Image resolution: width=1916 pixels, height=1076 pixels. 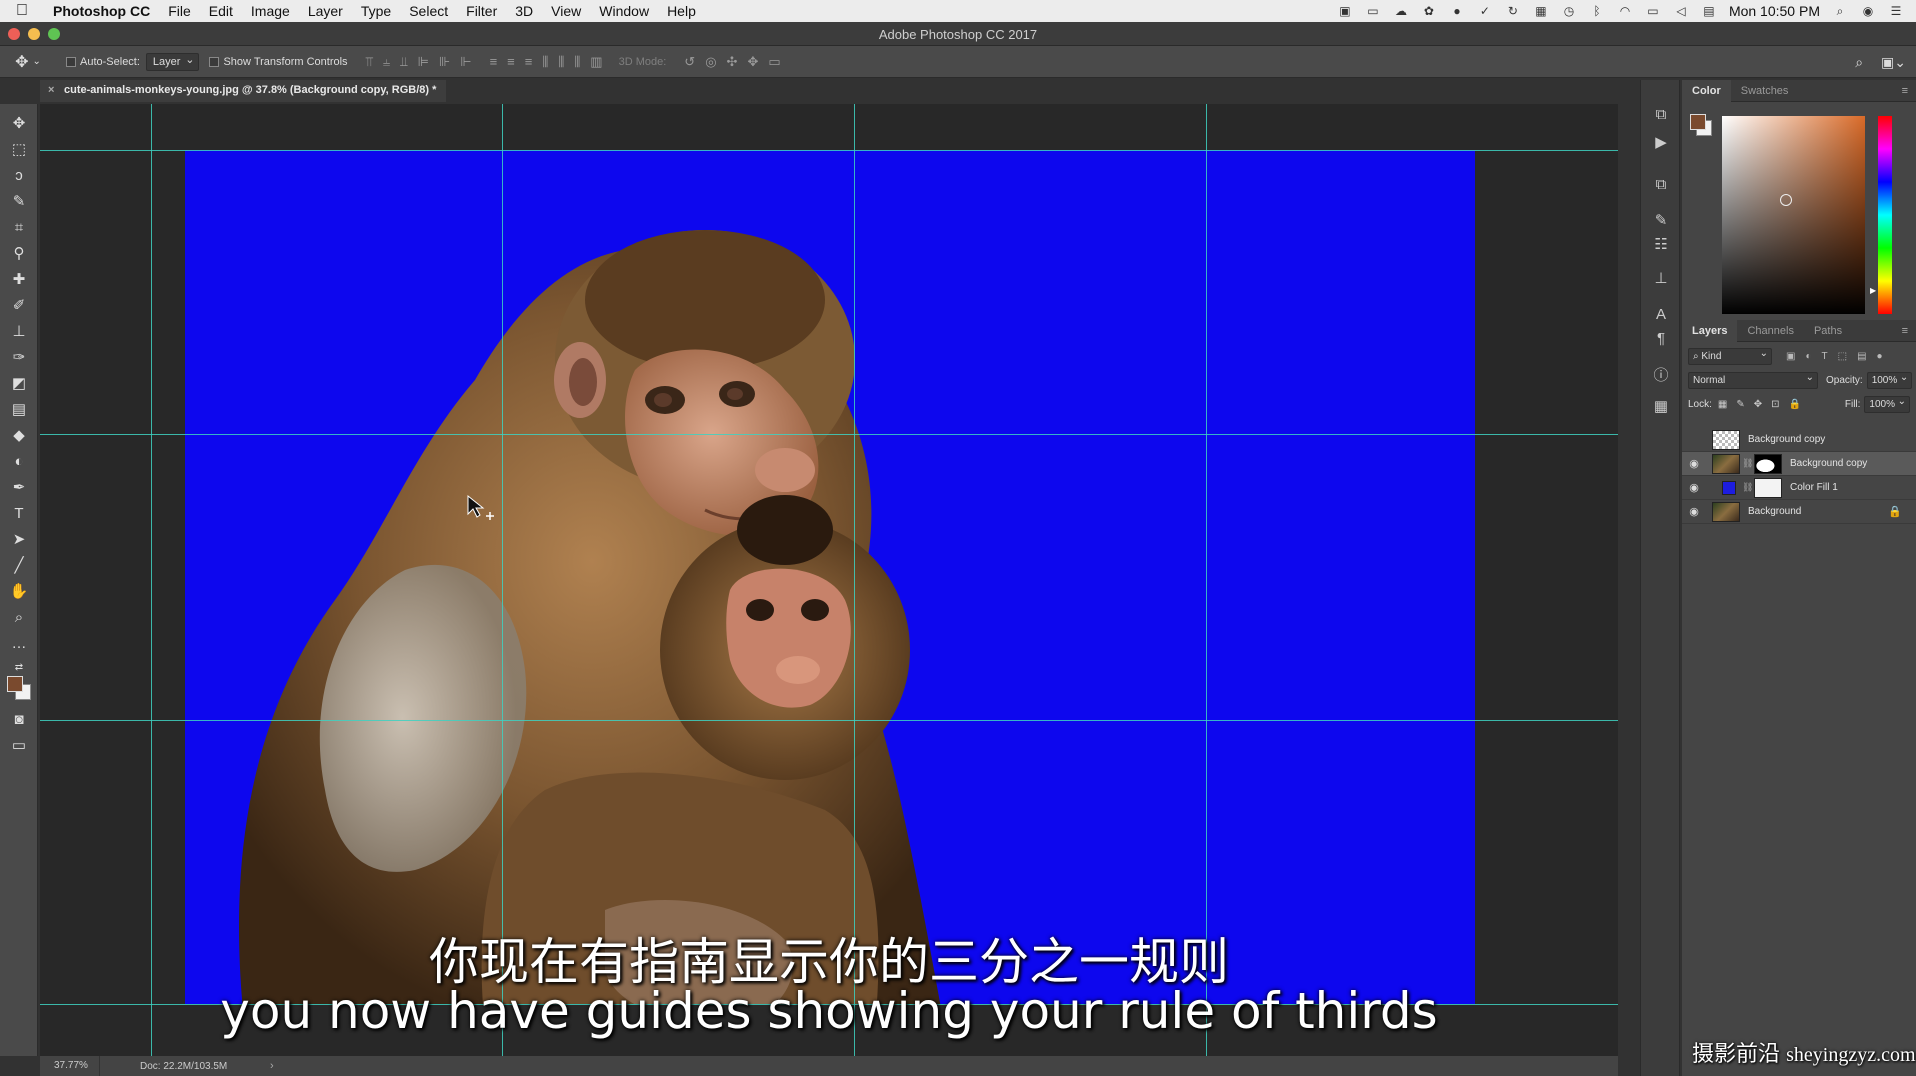 What do you see at coordinates (19, 201) in the screenshot?
I see `quick-selection-tool-icon: ✎` at bounding box center [19, 201].